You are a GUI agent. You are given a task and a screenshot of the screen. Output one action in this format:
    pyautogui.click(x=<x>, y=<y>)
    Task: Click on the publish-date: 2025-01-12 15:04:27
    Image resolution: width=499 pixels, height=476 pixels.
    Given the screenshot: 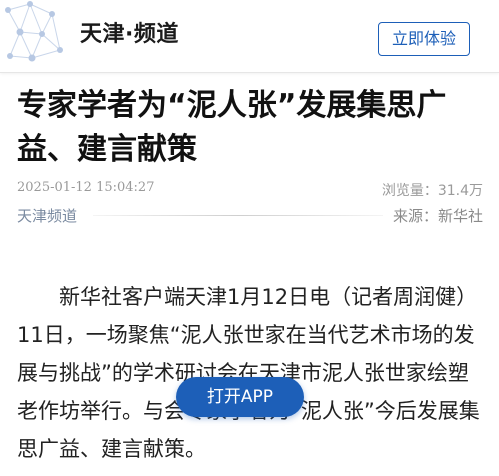 What is the action you would take?
    pyautogui.click(x=86, y=187)
    